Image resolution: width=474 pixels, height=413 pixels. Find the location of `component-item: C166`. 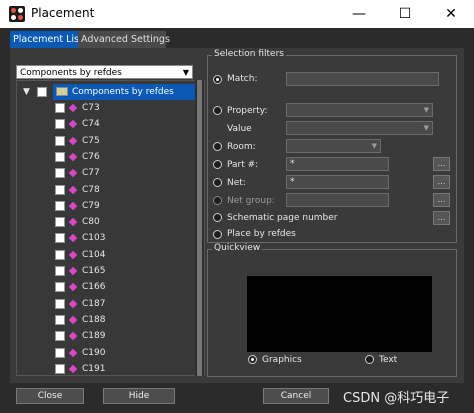

component-item: C166 is located at coordinates (87, 287).